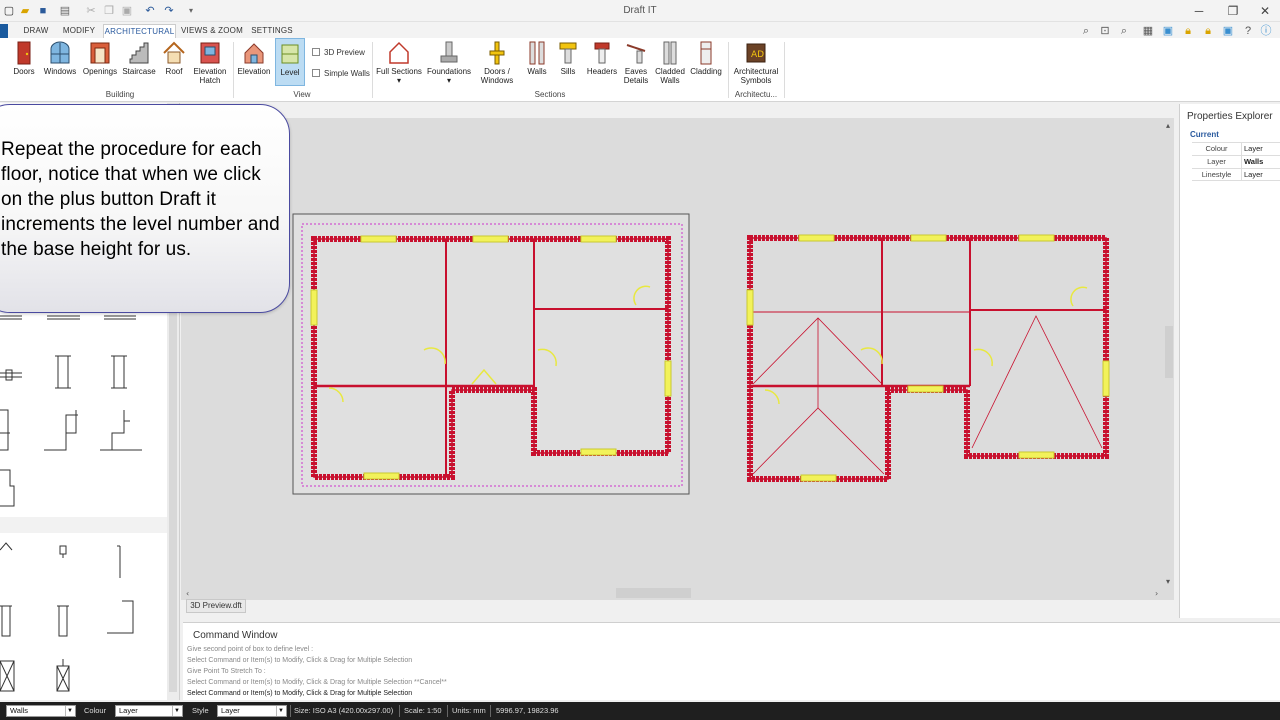  What do you see at coordinates (1188, 31) in the screenshot?
I see `lock-icon: 🔒︎` at bounding box center [1188, 31].